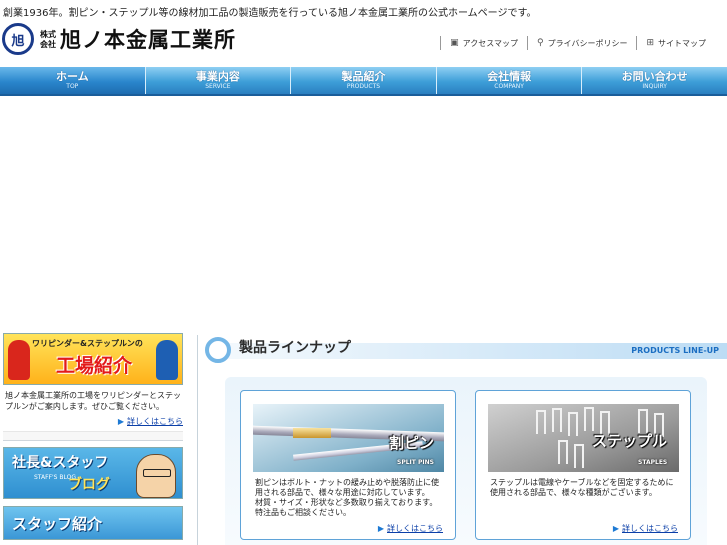 This screenshot has width=727, height=545. What do you see at coordinates (93, 473) in the screenshot?
I see `staff-blog-banner: 社長&スタッフ STAFF'S BLOG ブログ` at bounding box center [93, 473].